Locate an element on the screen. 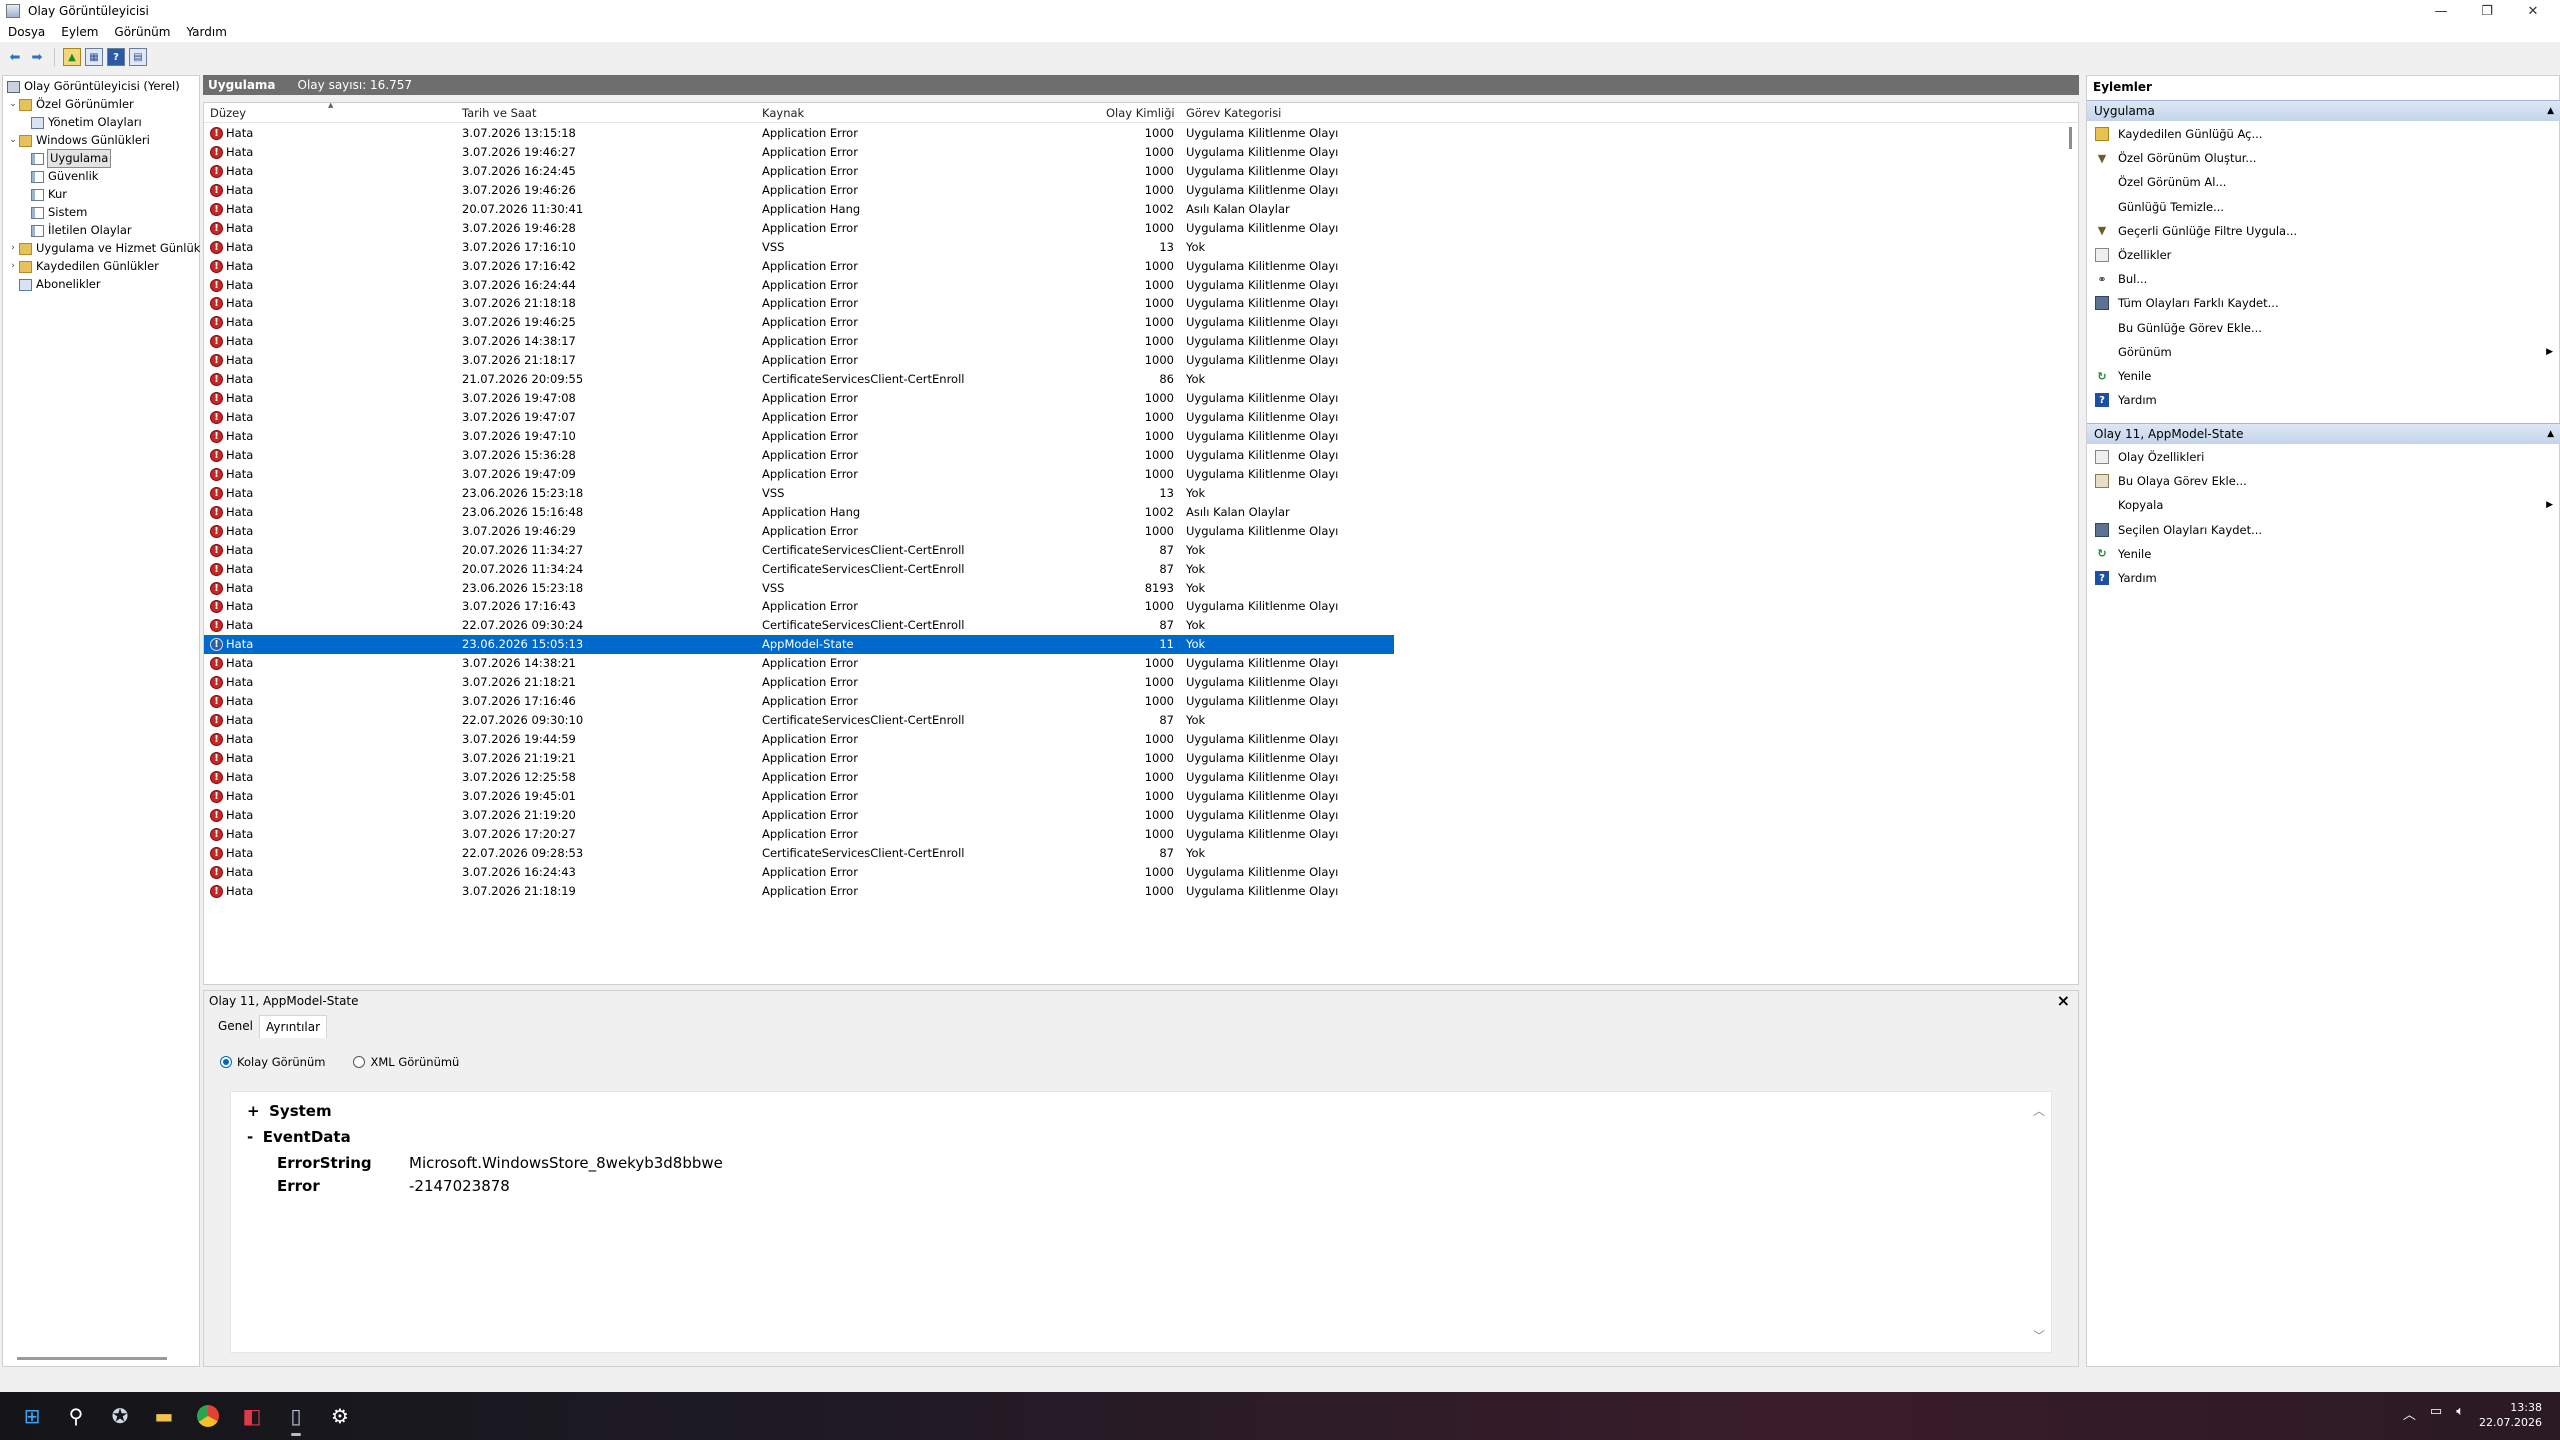 This screenshot has width=2560, height=1440. friendly-view-radio: Kolay Görünüm is located at coordinates (272, 1062).